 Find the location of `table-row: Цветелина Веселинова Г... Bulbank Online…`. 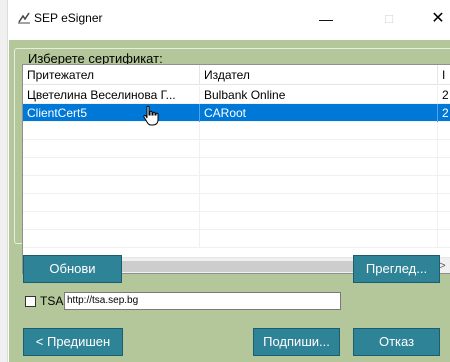

table-row: Цветелина Веселинова Г... Bulbank Online… is located at coordinates (236, 95).